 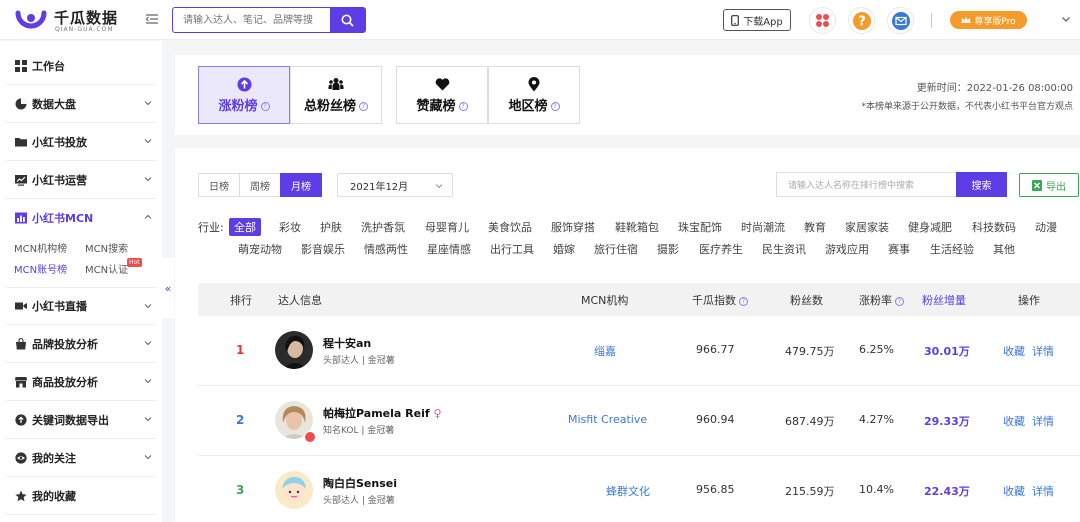 What do you see at coordinates (899, 249) in the screenshot?
I see `industry-option: 赛事` at bounding box center [899, 249].